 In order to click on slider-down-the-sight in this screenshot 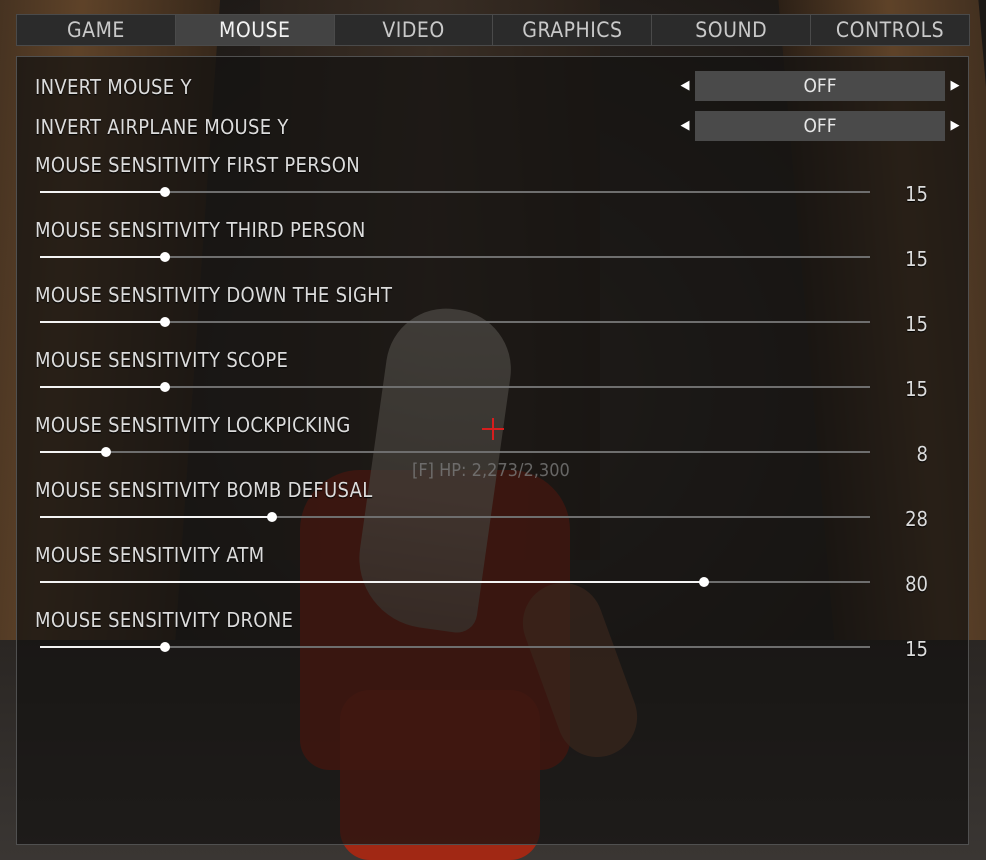, I will do `click(455, 322)`.